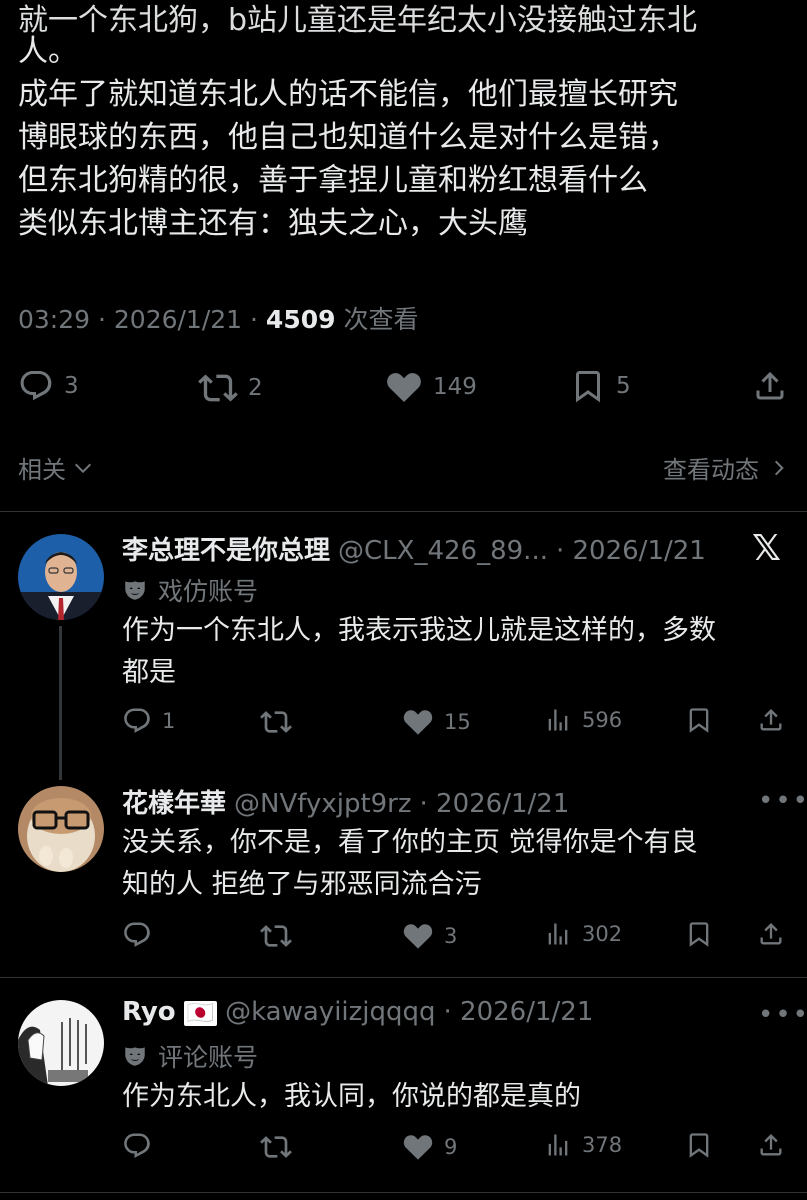 This screenshot has width=807, height=1200. I want to click on reply-text: 作为一个东北人，我表示我这儿就是这样的，多数 都是, so click(452, 652).